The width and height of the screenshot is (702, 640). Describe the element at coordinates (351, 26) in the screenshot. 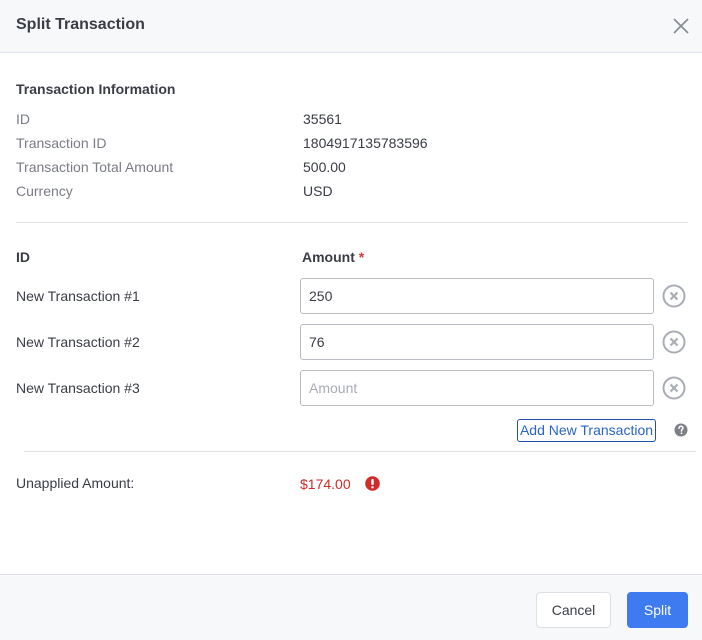

I see `dialog-header: Split Transaction` at that location.